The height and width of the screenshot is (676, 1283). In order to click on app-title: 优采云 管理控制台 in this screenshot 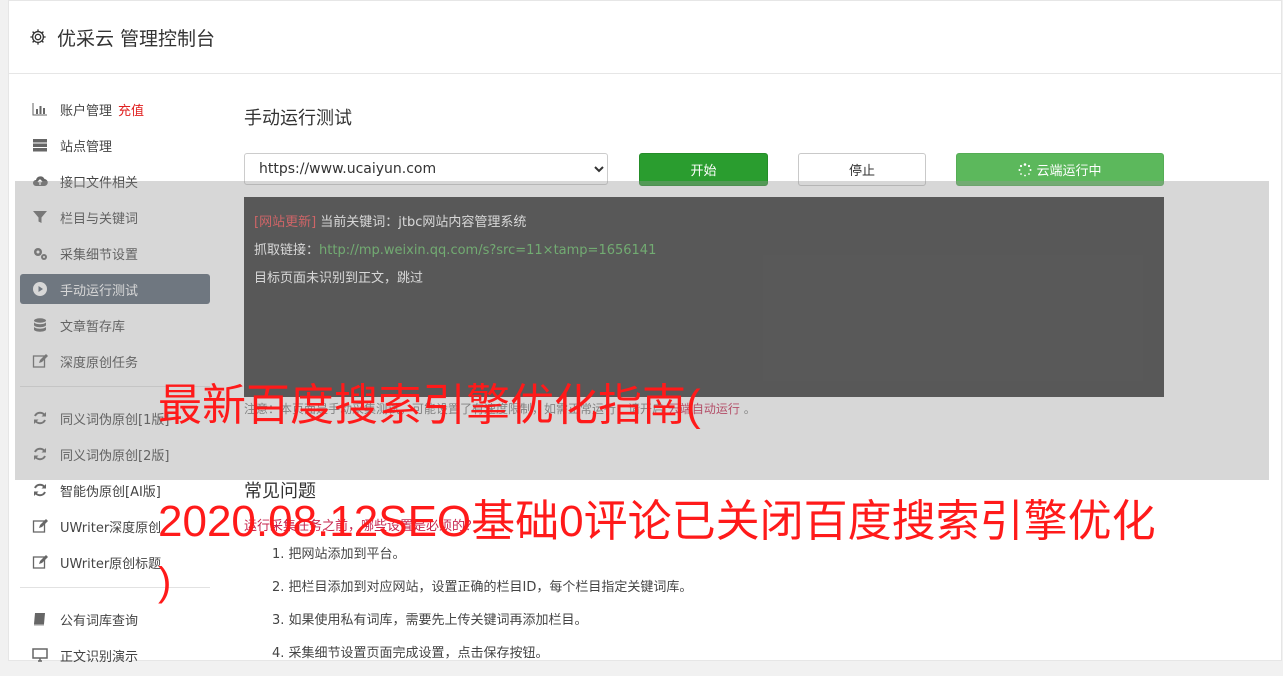, I will do `click(136, 38)`.